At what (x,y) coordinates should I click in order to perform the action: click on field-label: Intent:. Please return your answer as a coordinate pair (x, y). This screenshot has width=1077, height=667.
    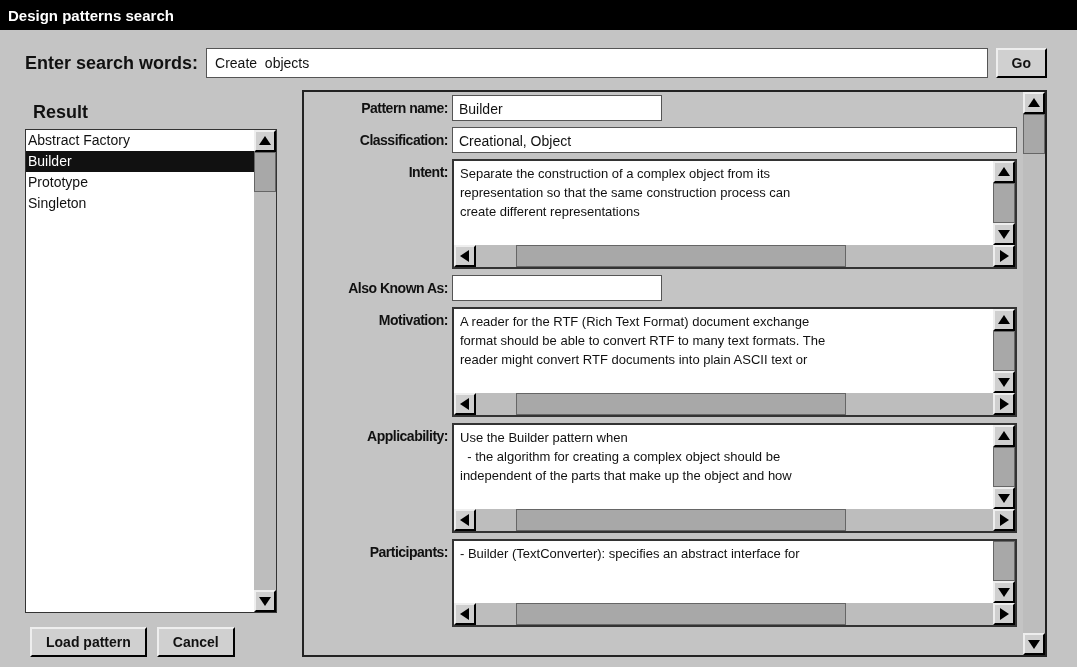
    Looking at the image, I should click on (427, 171).